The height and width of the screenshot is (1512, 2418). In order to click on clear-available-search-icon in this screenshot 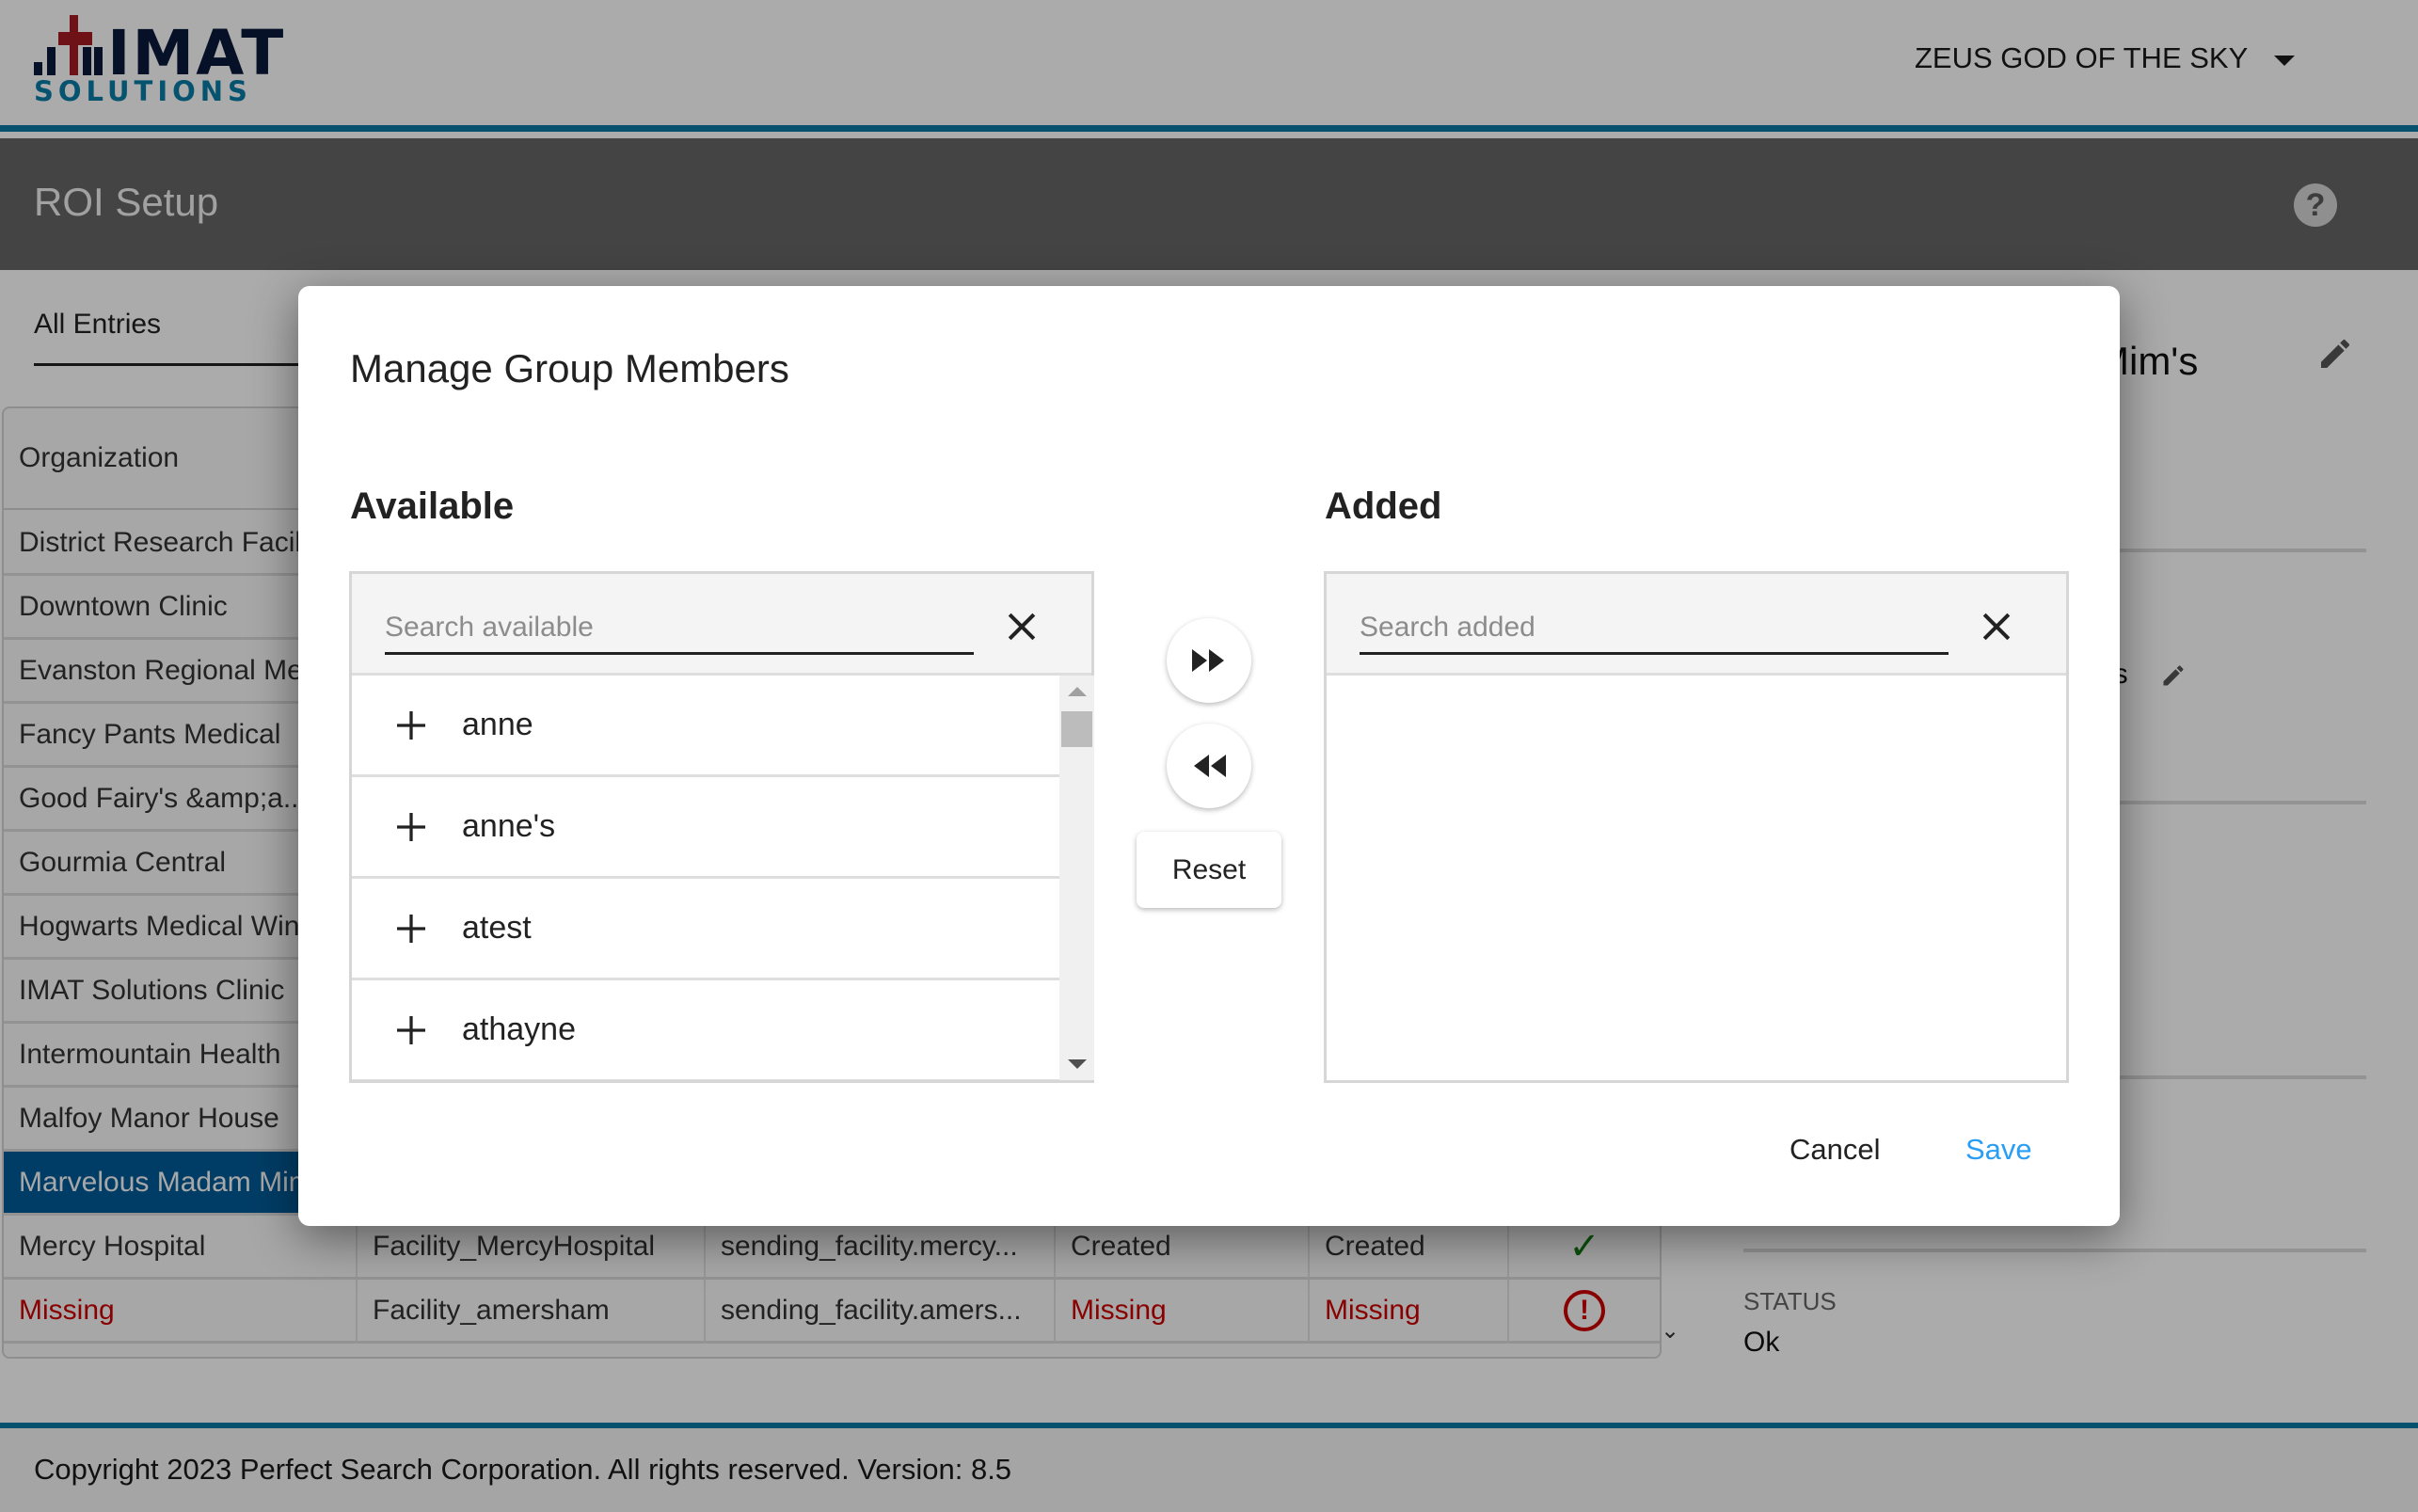, I will do `click(1021, 627)`.